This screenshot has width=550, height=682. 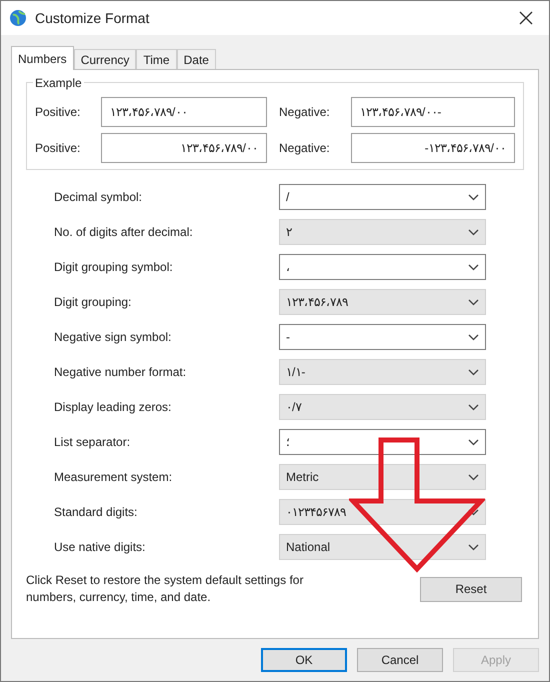 What do you see at coordinates (113, 337) in the screenshot?
I see `setting-label: Negative sign symbol:` at bounding box center [113, 337].